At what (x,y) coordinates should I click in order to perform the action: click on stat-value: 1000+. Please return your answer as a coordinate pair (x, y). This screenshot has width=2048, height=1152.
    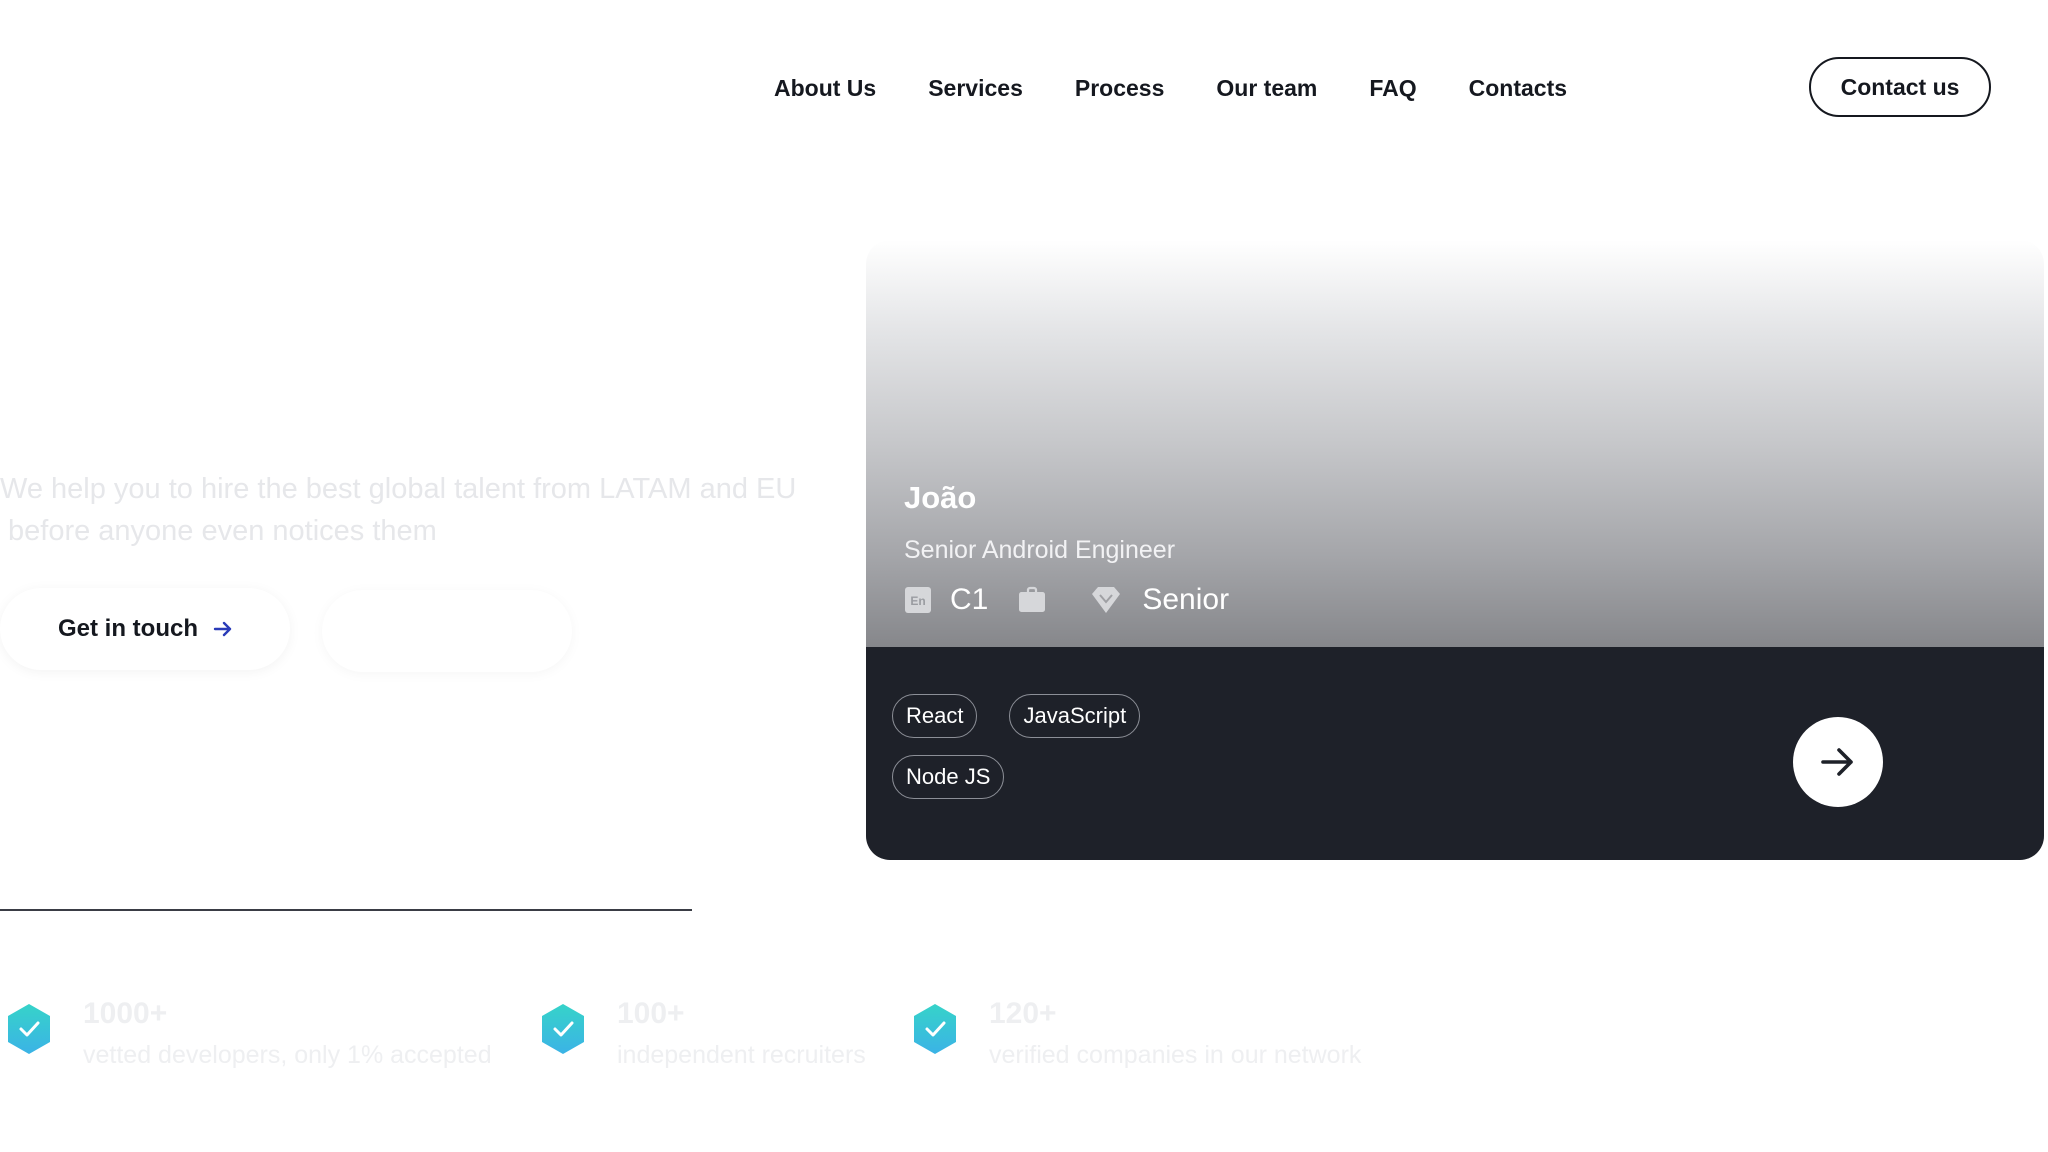
    Looking at the image, I should click on (125, 1013).